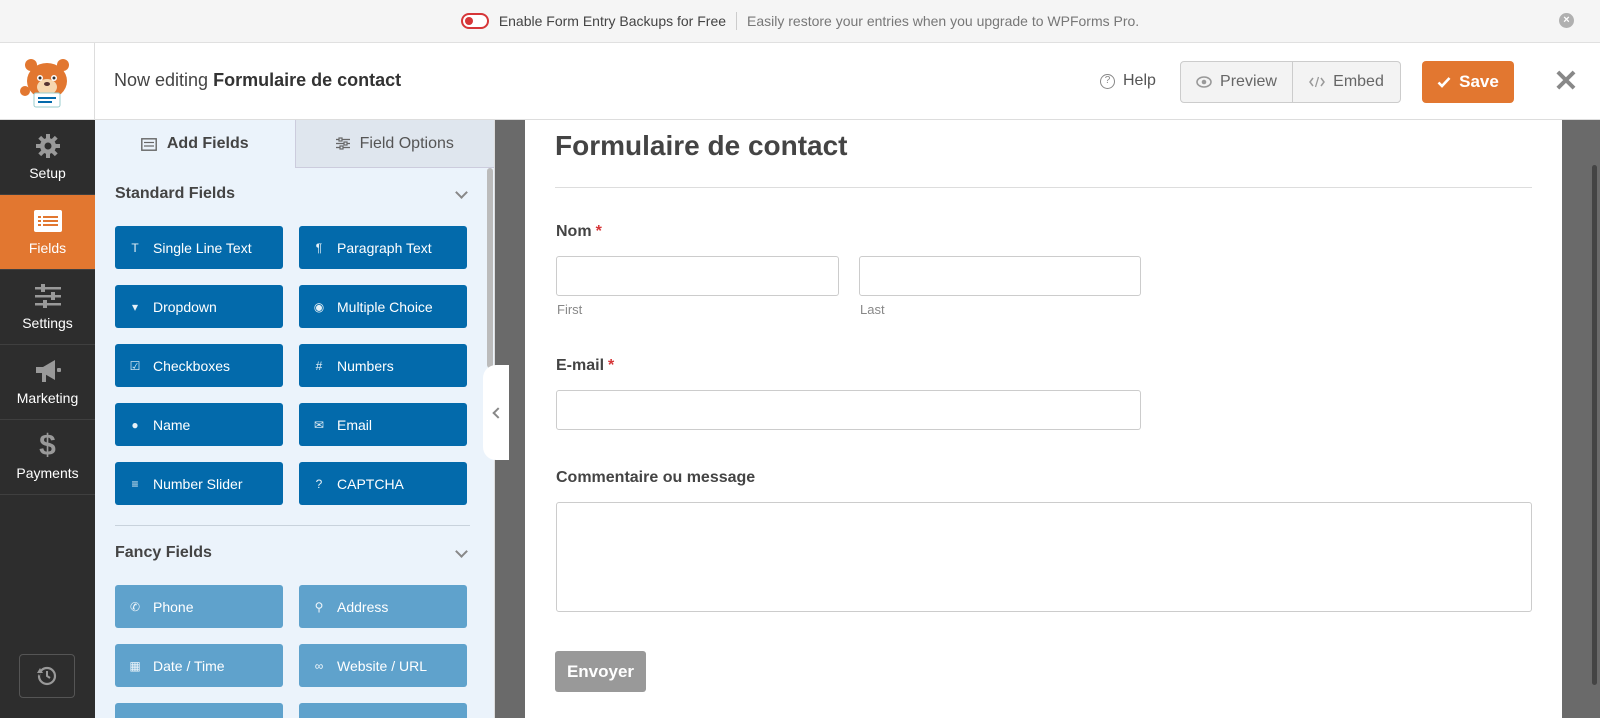  I want to click on name-field-label: Nom *, so click(579, 232).